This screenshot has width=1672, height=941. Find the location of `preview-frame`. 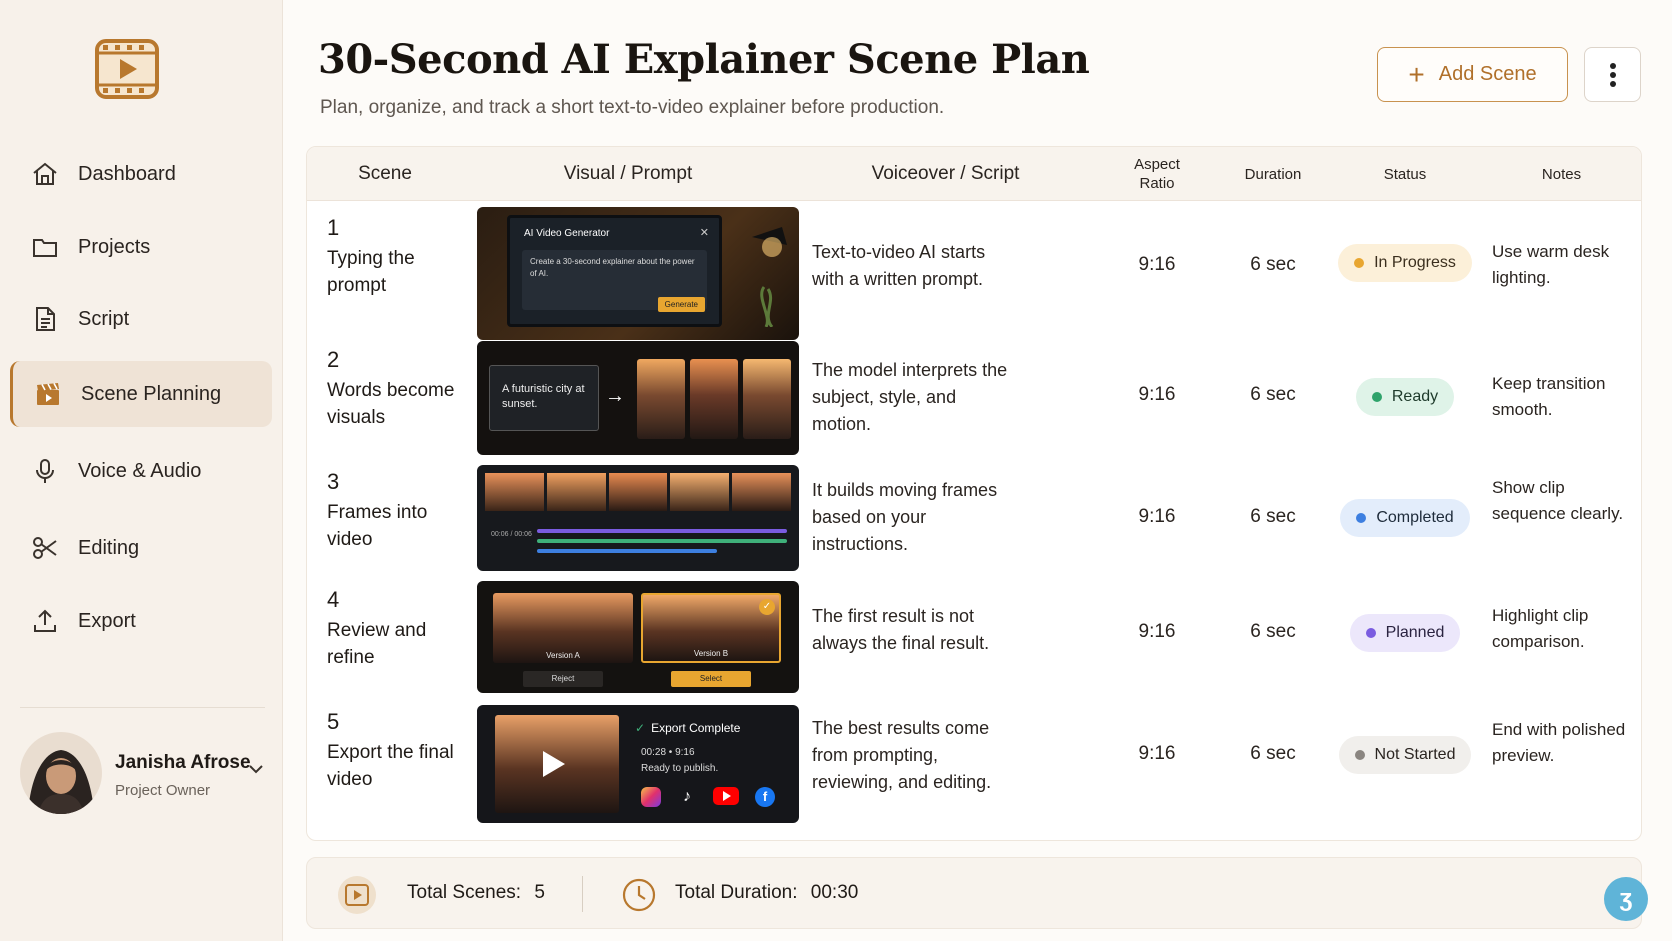

preview-frame is located at coordinates (557, 764).